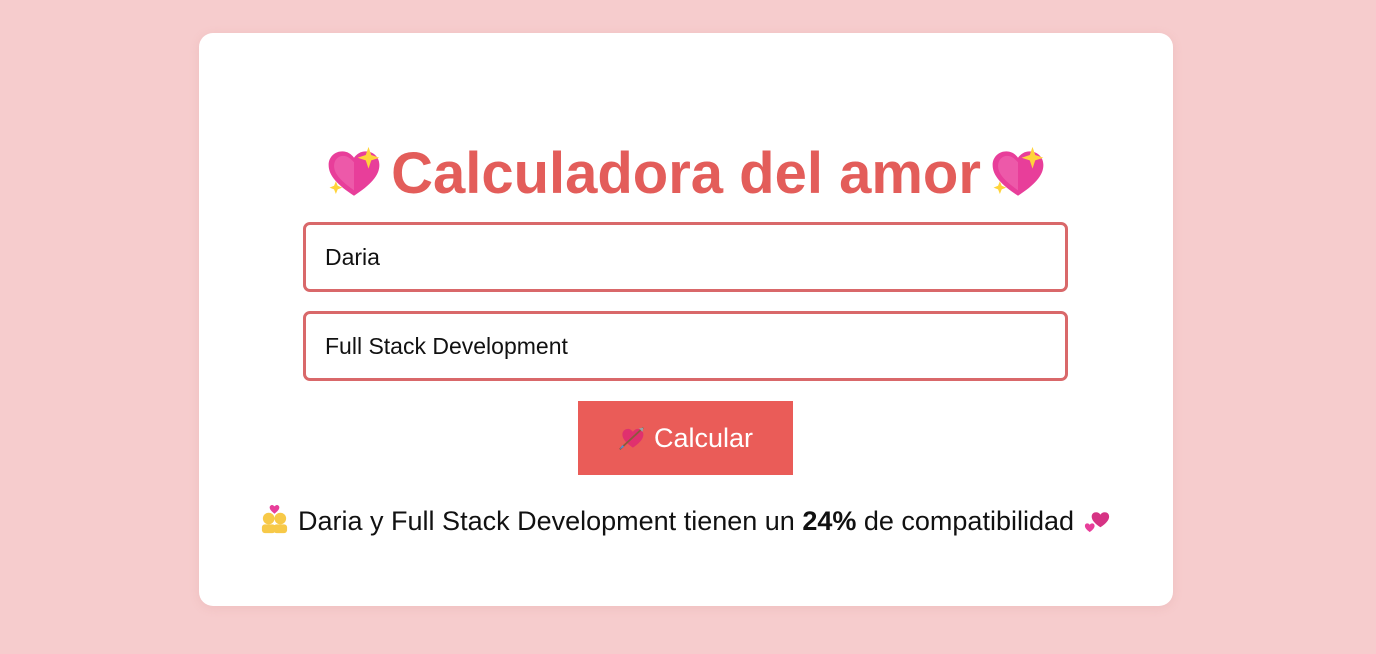 This screenshot has width=1376, height=654. What do you see at coordinates (330, 521) in the screenshot?
I see `result-name-1: Daria` at bounding box center [330, 521].